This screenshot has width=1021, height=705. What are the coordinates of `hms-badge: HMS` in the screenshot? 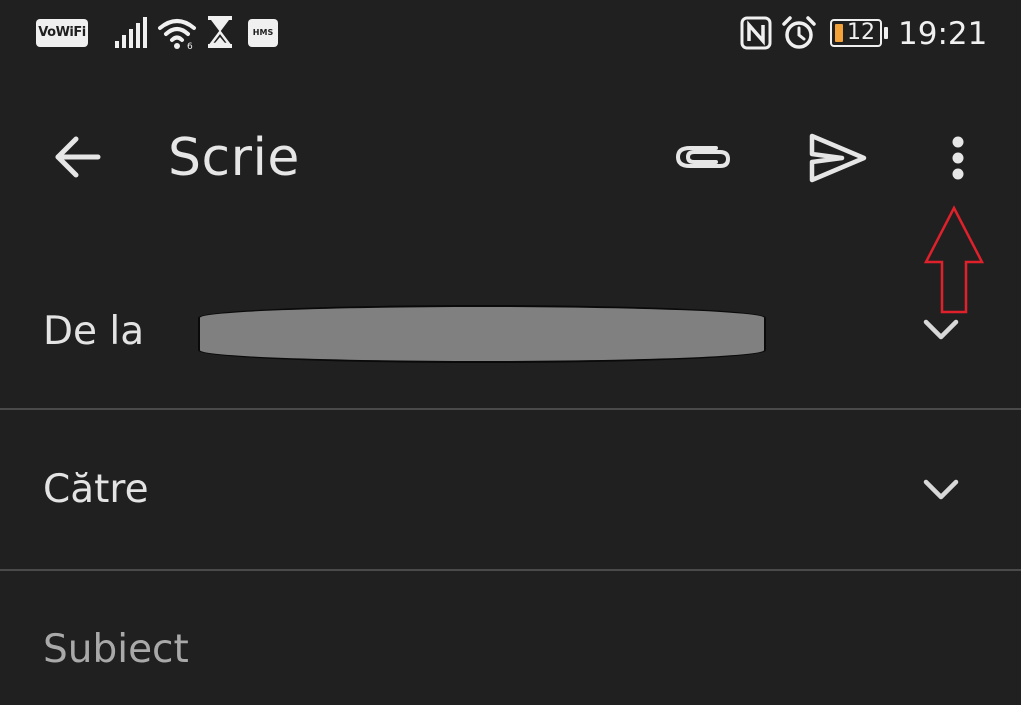 It's located at (263, 33).